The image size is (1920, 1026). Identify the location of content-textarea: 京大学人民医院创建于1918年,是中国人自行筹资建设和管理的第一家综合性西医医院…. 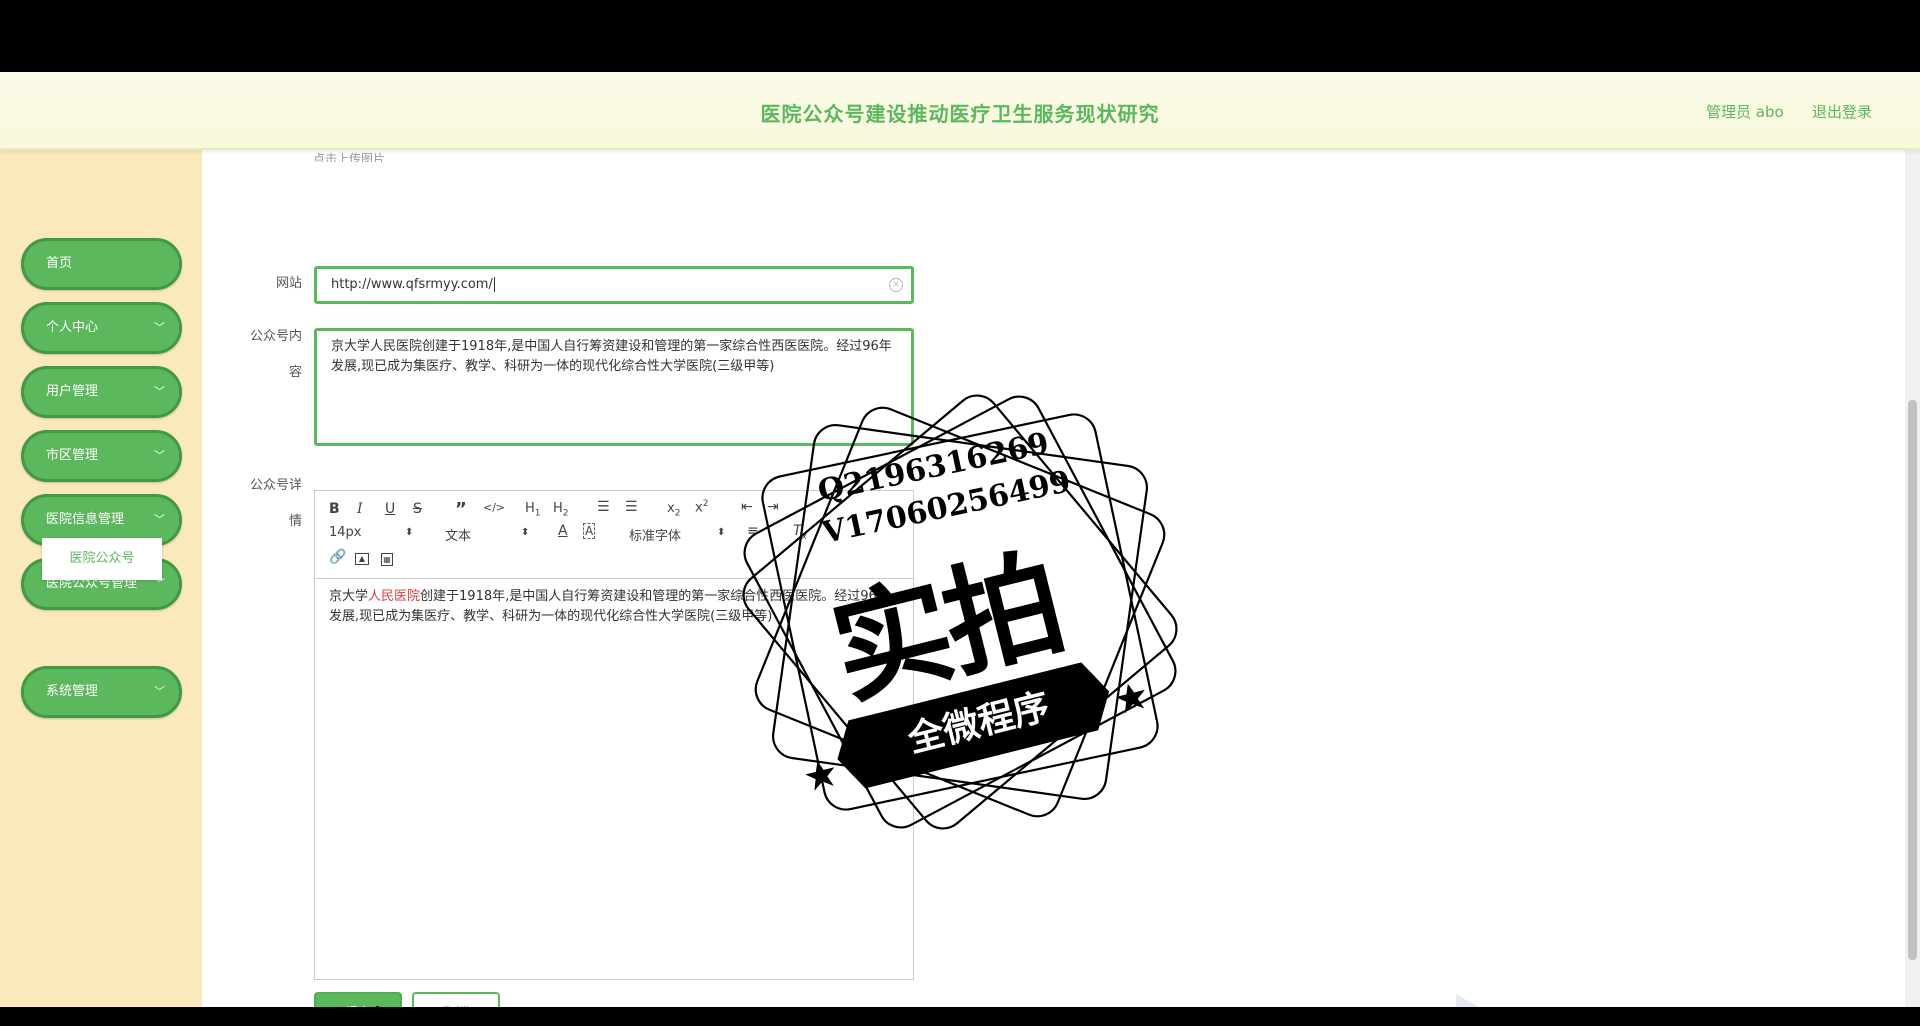
(614, 387).